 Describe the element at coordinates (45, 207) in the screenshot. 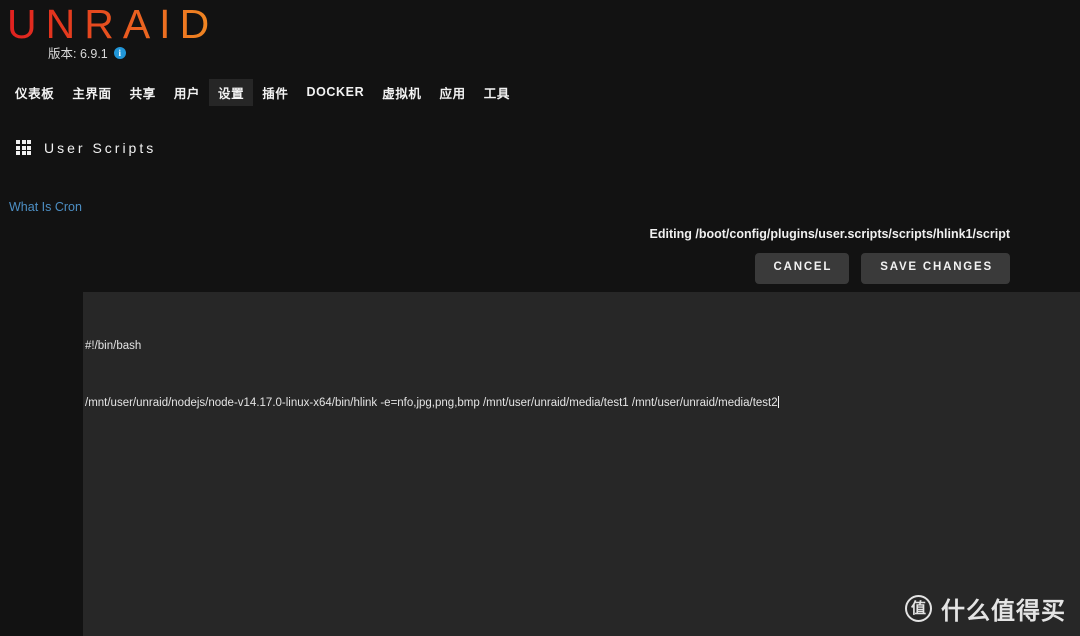

I see `what-is-cron-link: What Is Cron` at that location.